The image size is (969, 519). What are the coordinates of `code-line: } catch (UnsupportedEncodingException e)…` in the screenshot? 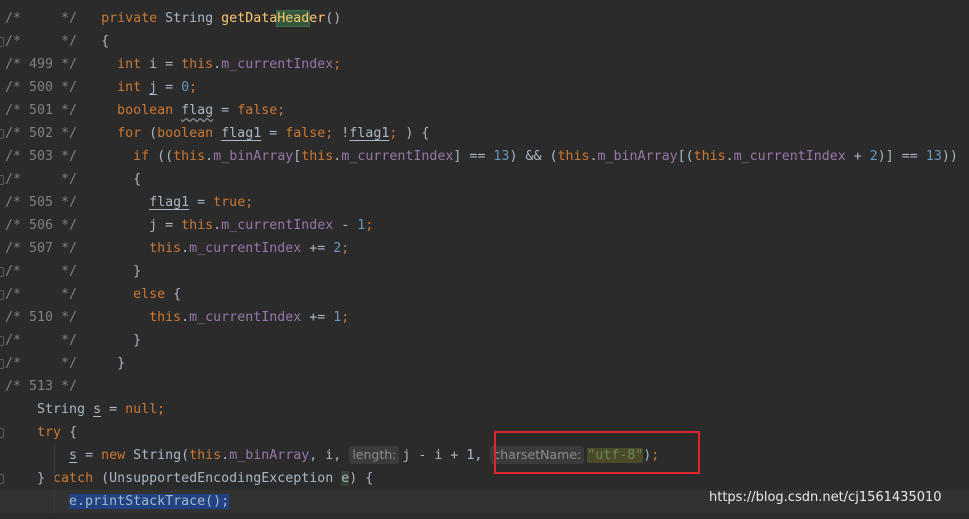 It's located at (484, 478).